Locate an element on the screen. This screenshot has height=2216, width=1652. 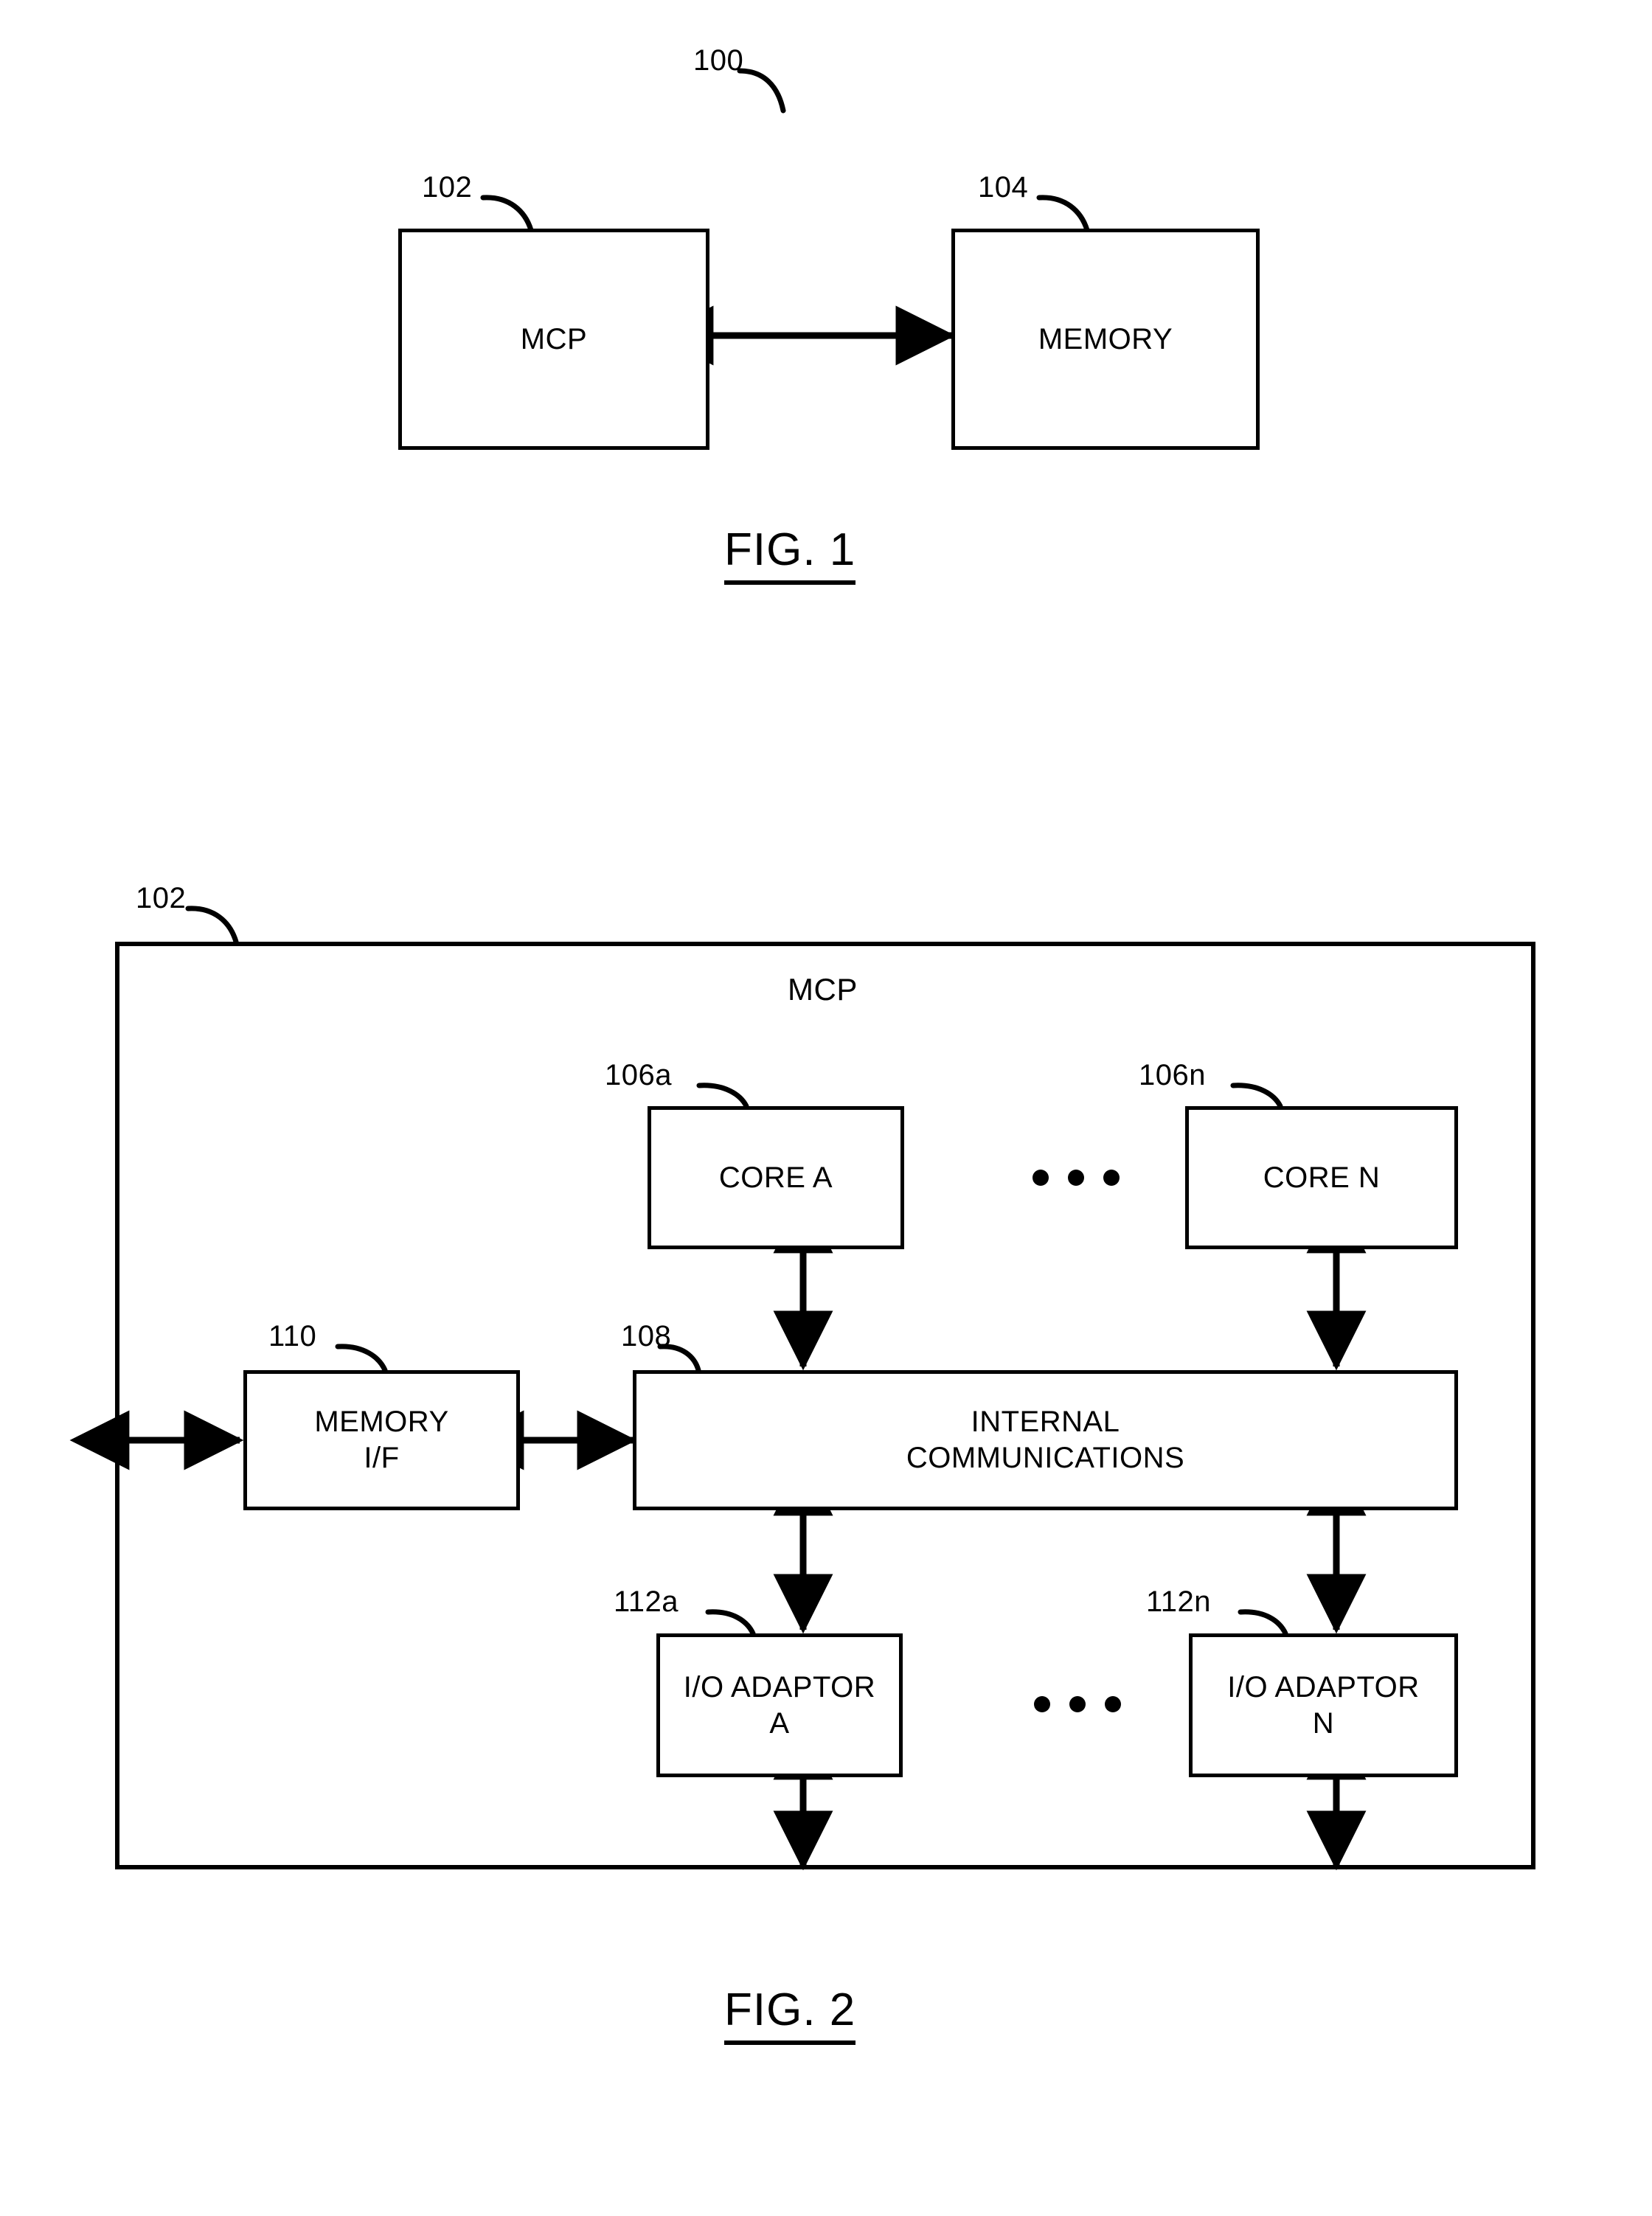
core-n-block: CORE N is located at coordinates (1321, 1177).